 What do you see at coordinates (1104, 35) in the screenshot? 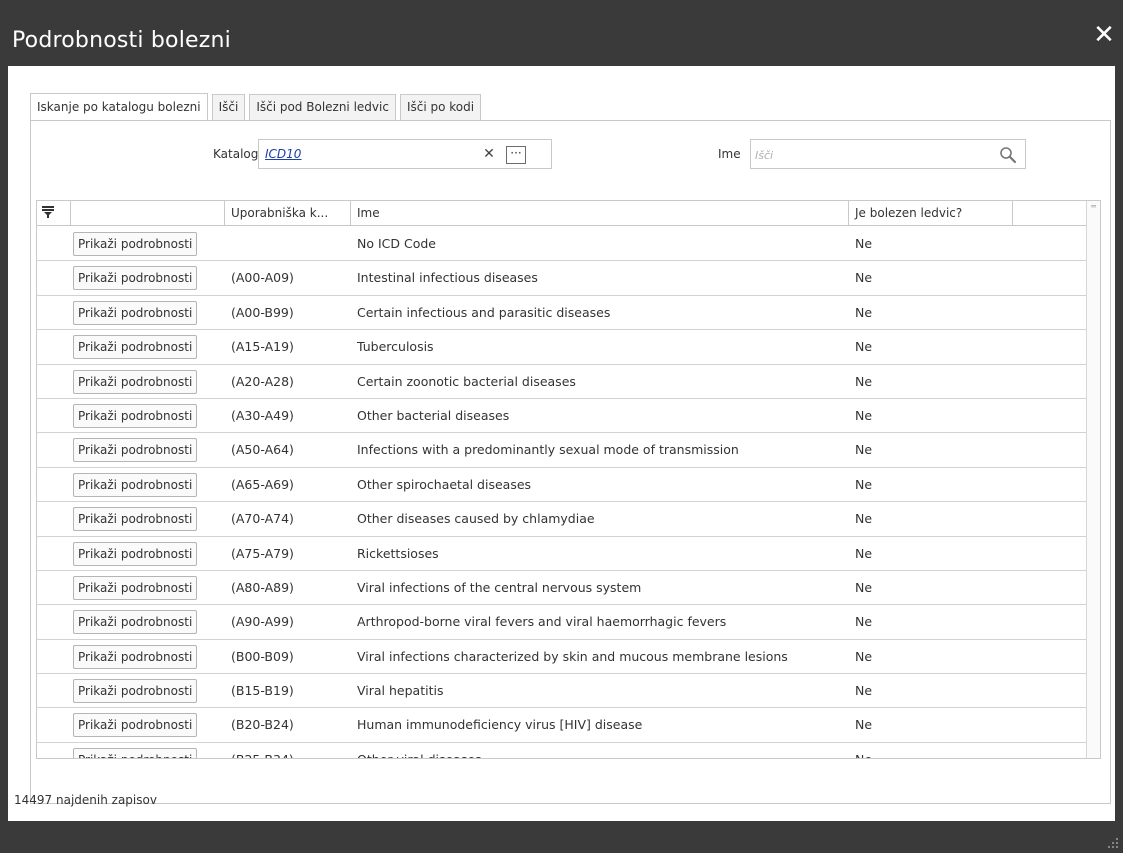
I see `close-icon: ✕` at bounding box center [1104, 35].